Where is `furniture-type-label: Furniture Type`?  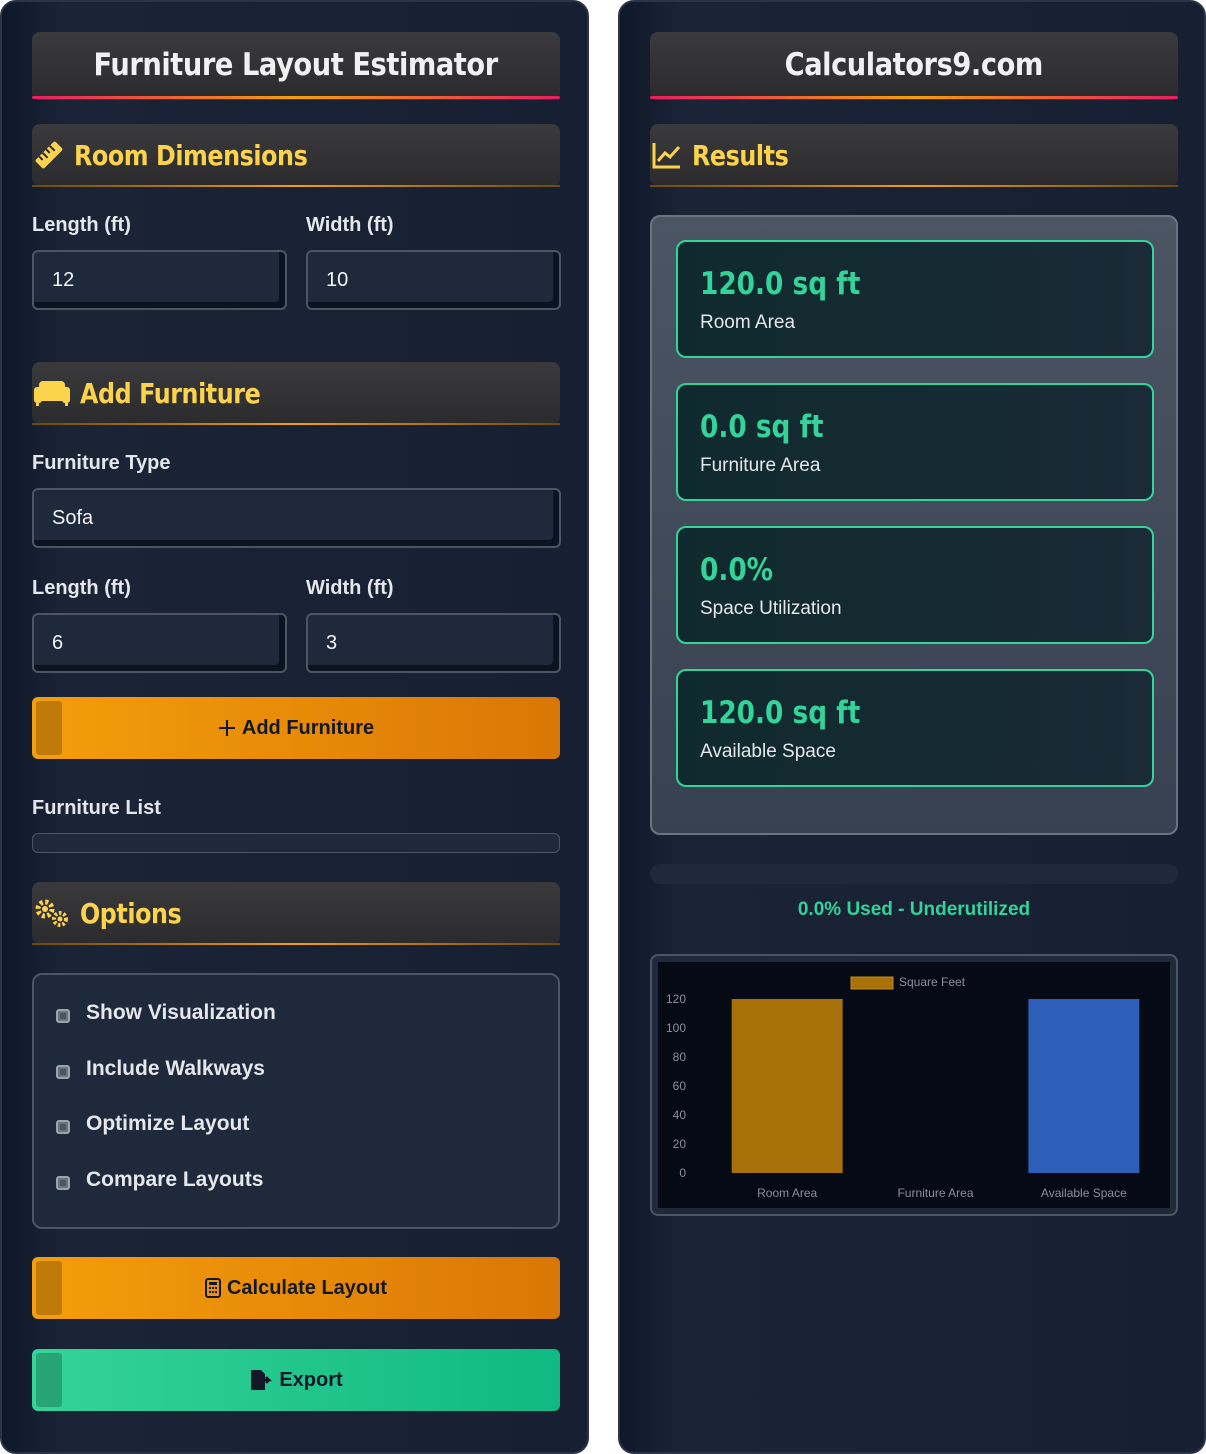
furniture-type-label: Furniture Type is located at coordinates (101, 463).